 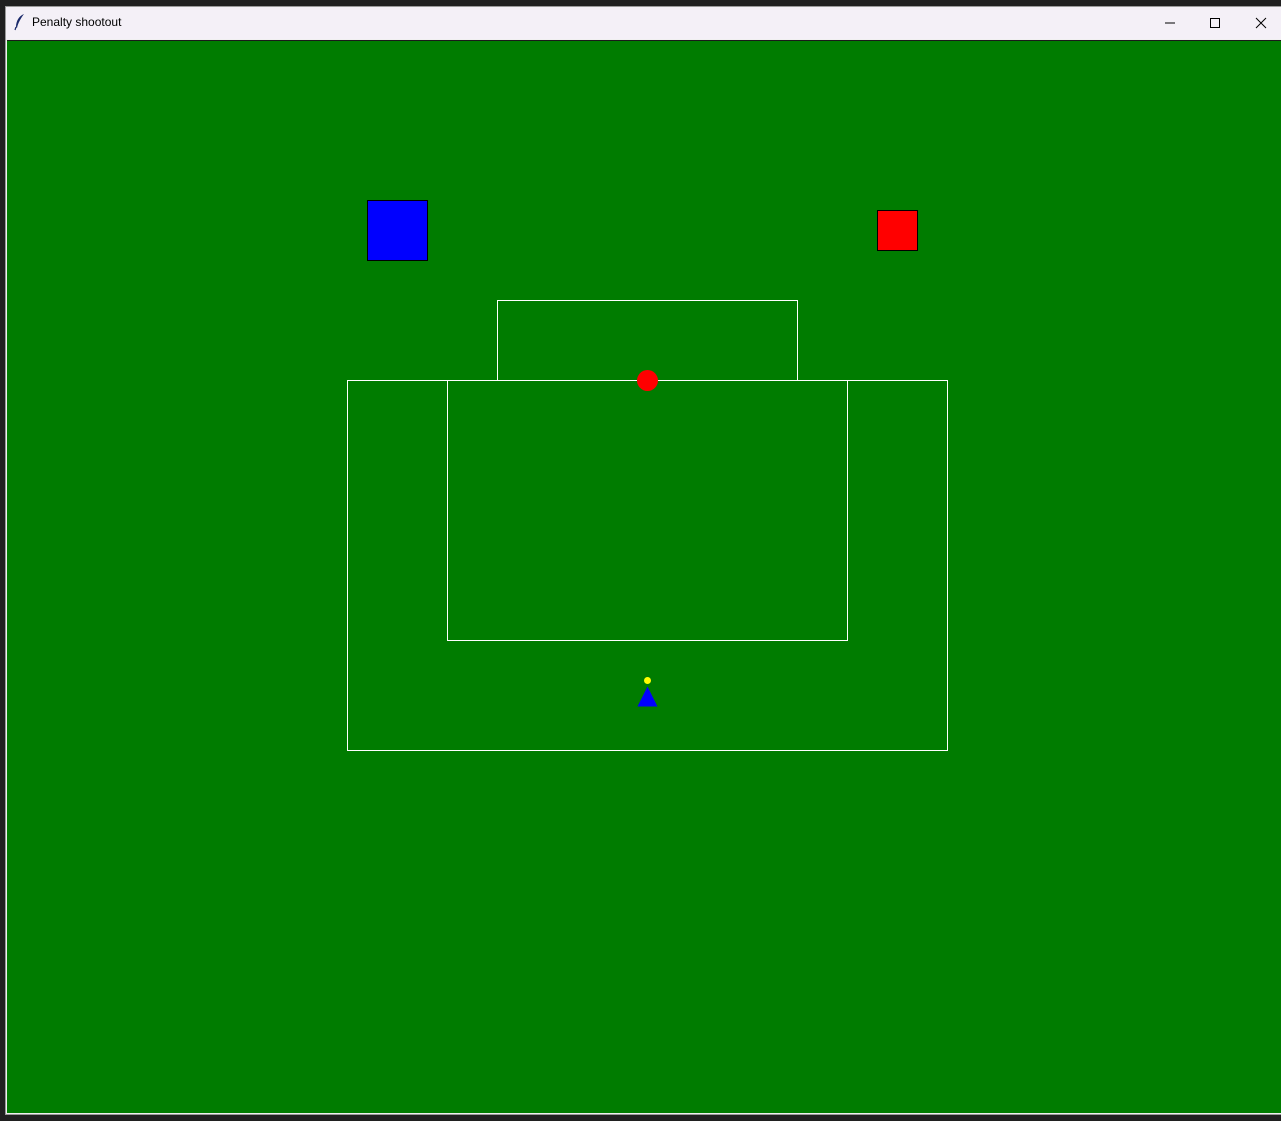 What do you see at coordinates (897, 230) in the screenshot?
I see `red-team-marker` at bounding box center [897, 230].